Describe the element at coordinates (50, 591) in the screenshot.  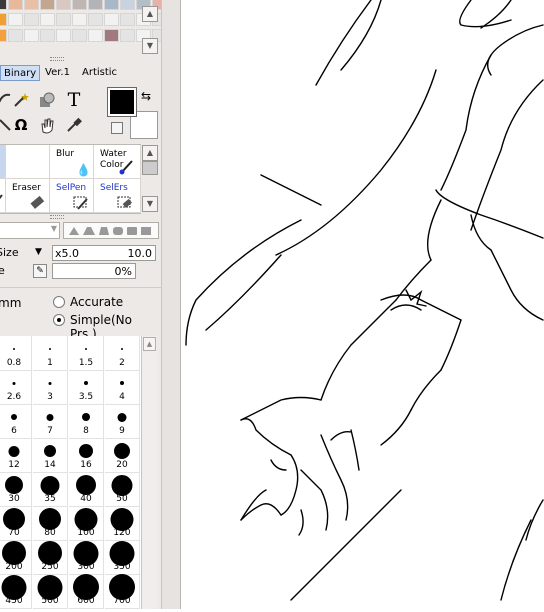
I see `brush-size-item: 500` at that location.